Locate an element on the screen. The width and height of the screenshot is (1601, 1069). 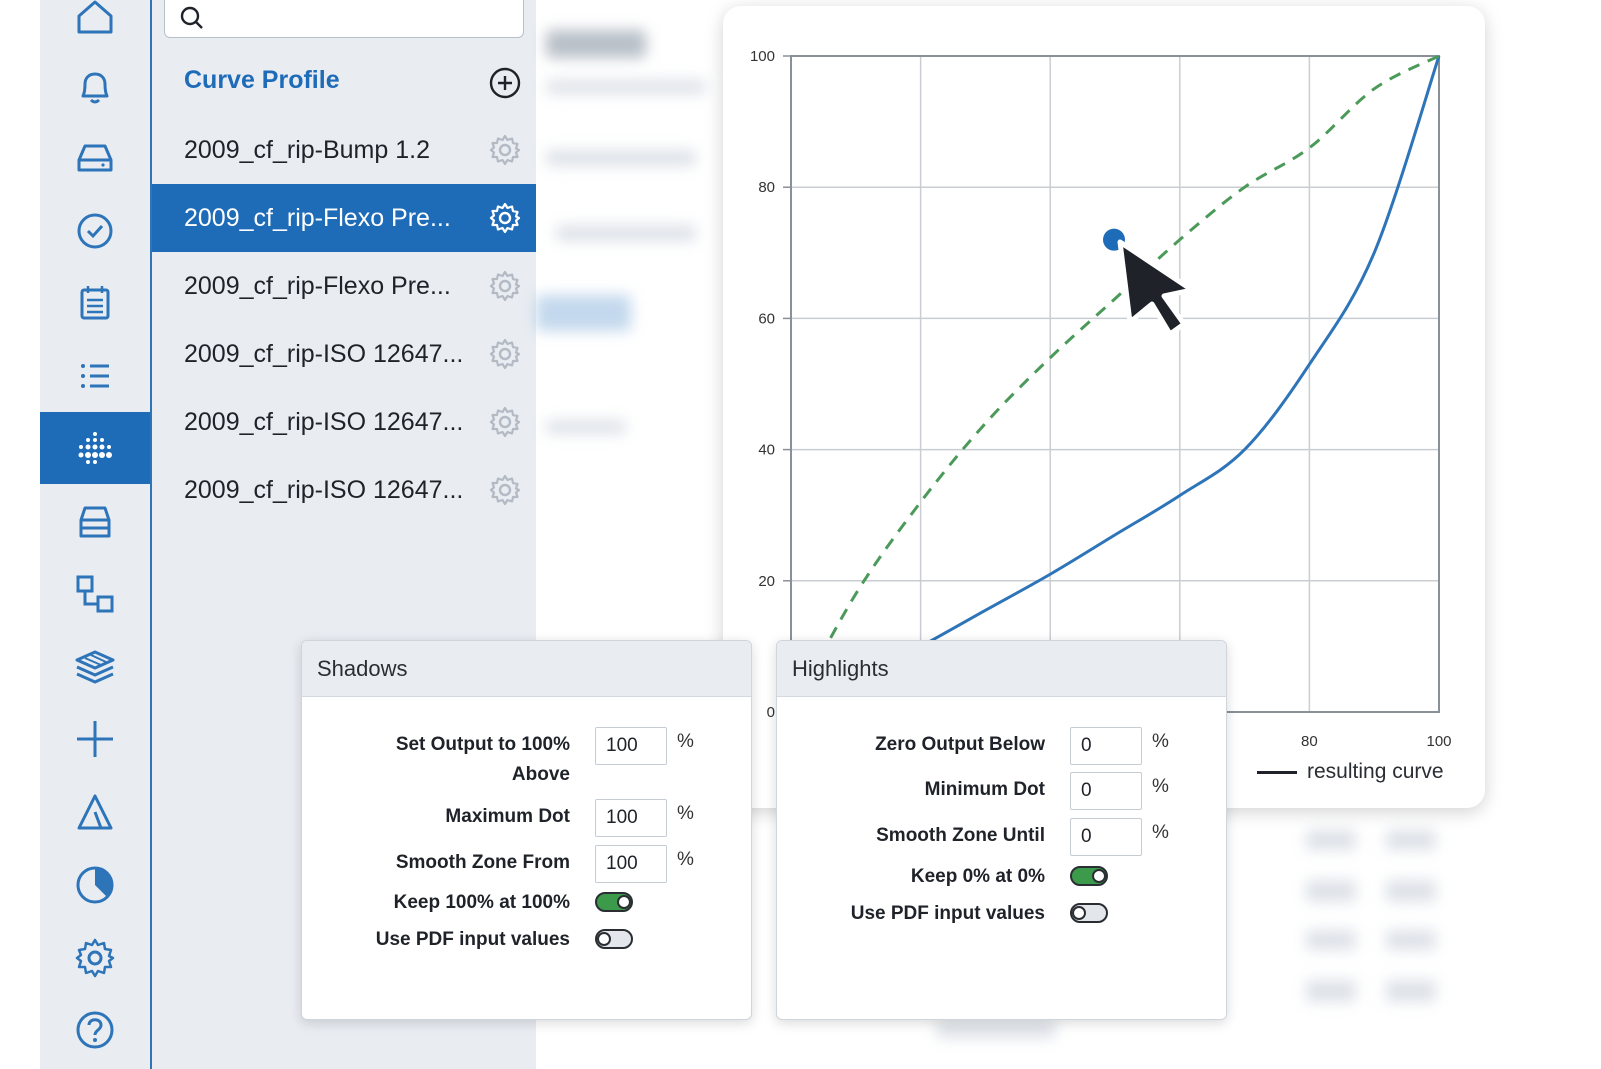
panel-title: Curve Profile is located at coordinates (262, 80).